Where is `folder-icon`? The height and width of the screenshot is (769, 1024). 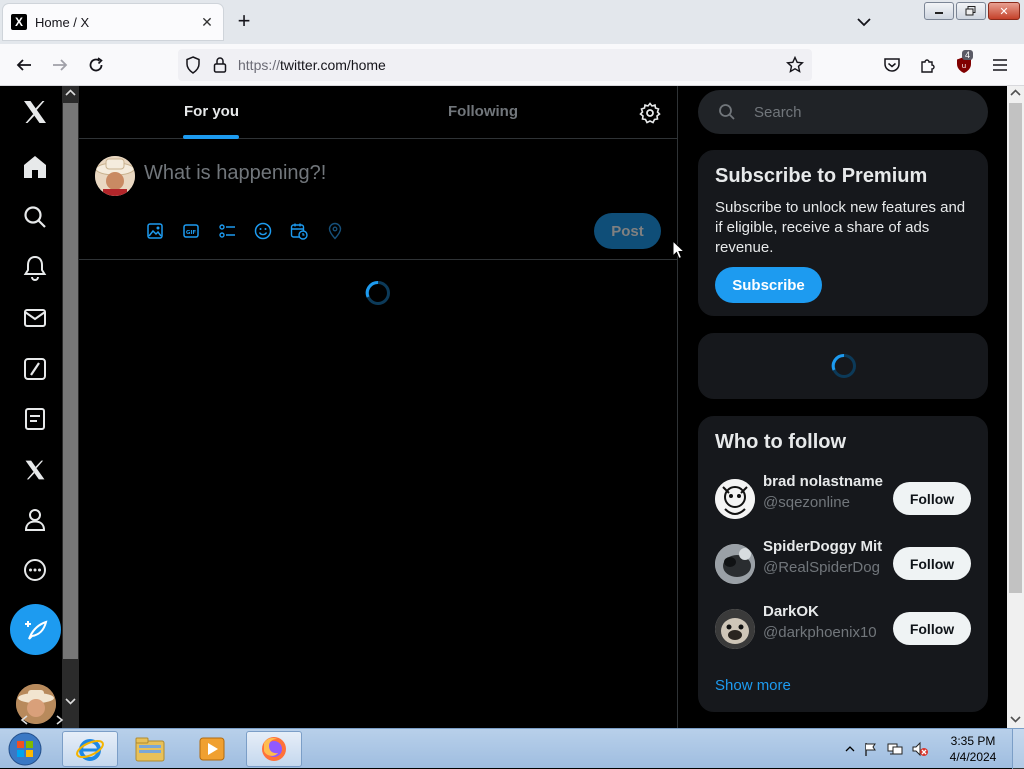 folder-icon is located at coordinates (150, 749).